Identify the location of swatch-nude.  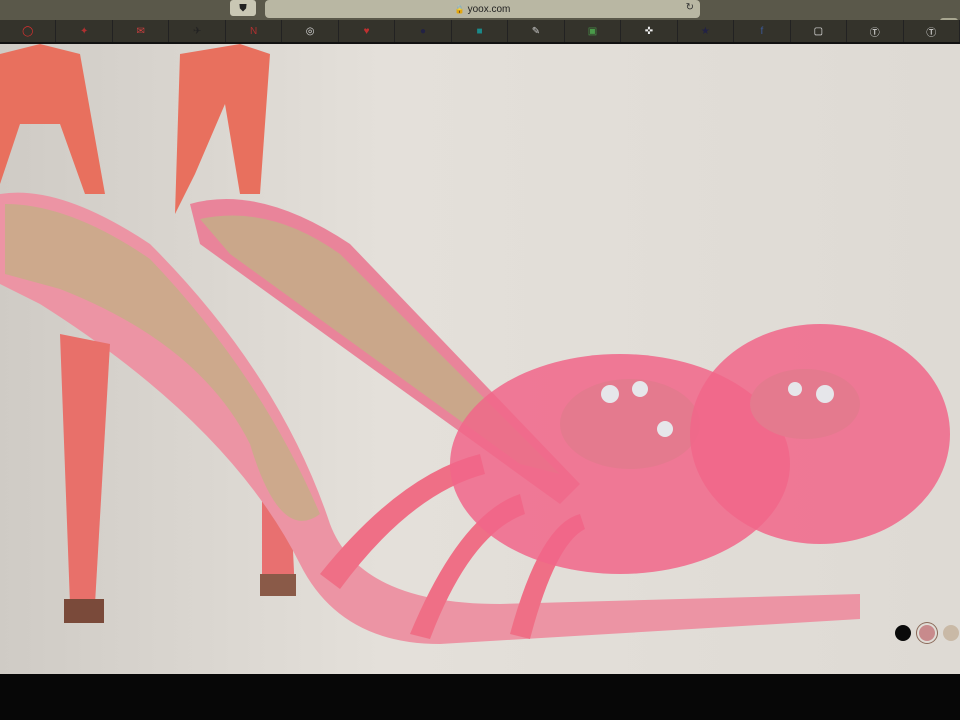
(951, 633).